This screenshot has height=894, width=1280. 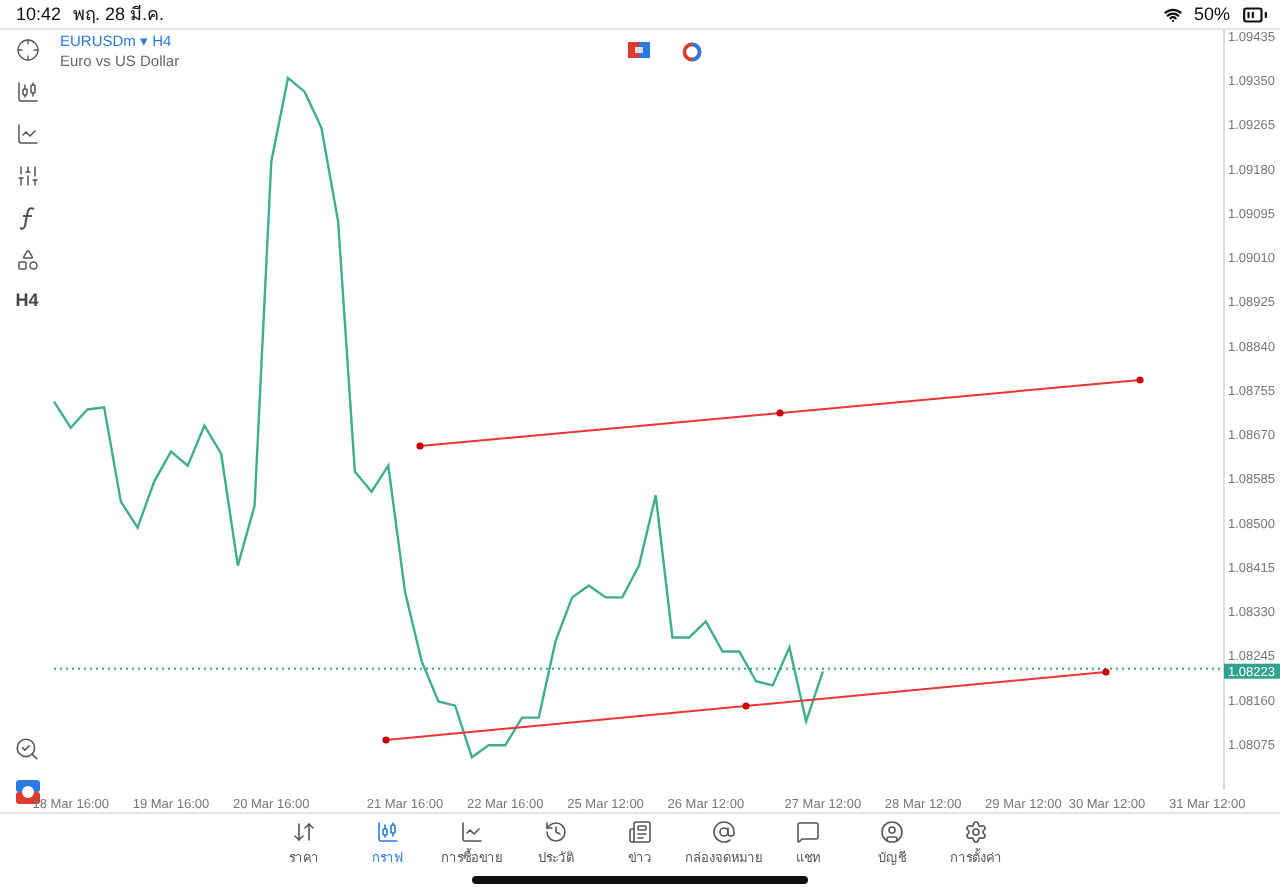 What do you see at coordinates (119, 15) in the screenshot?
I see `date-text: พฤ. 28 มี.ค.` at bounding box center [119, 15].